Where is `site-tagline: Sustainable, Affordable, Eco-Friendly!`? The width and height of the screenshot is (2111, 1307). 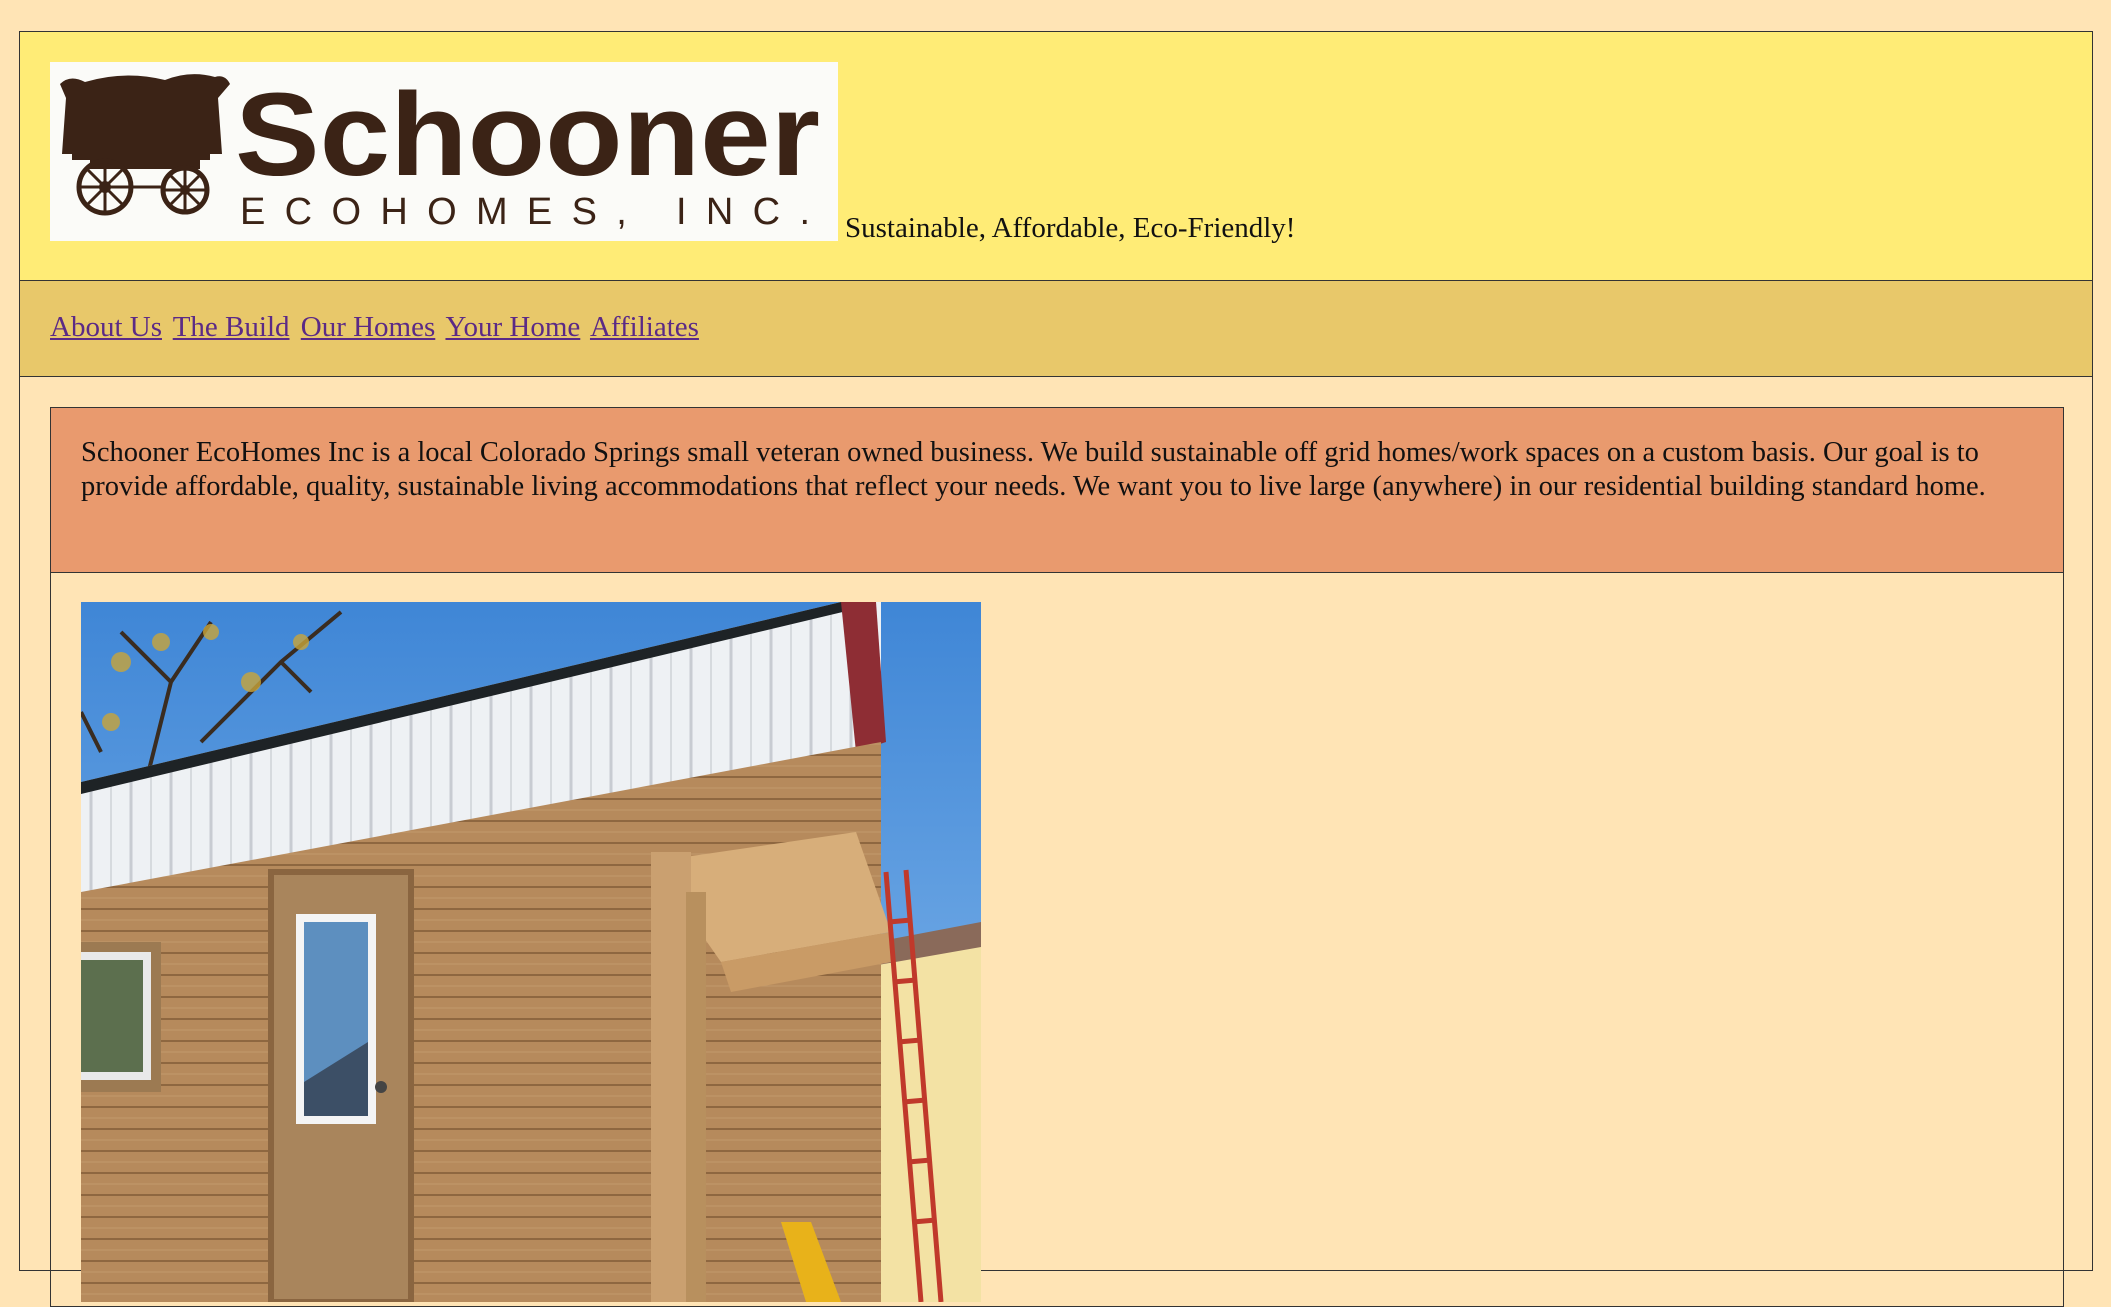
site-tagline: Sustainable, Affordable, Eco-Friendly! is located at coordinates (1070, 228).